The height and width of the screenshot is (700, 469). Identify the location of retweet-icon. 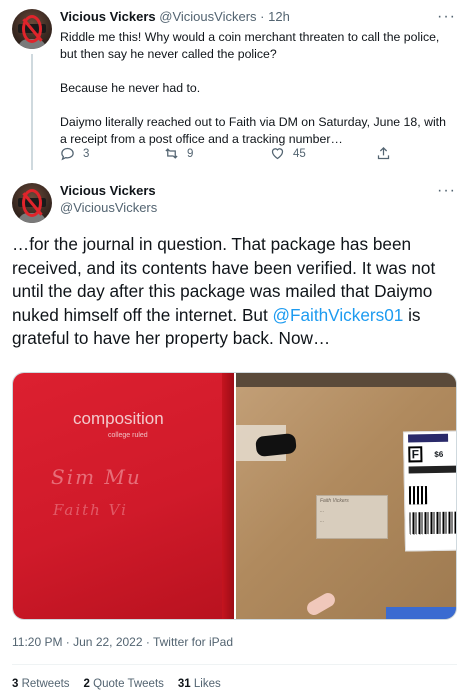
(171, 153).